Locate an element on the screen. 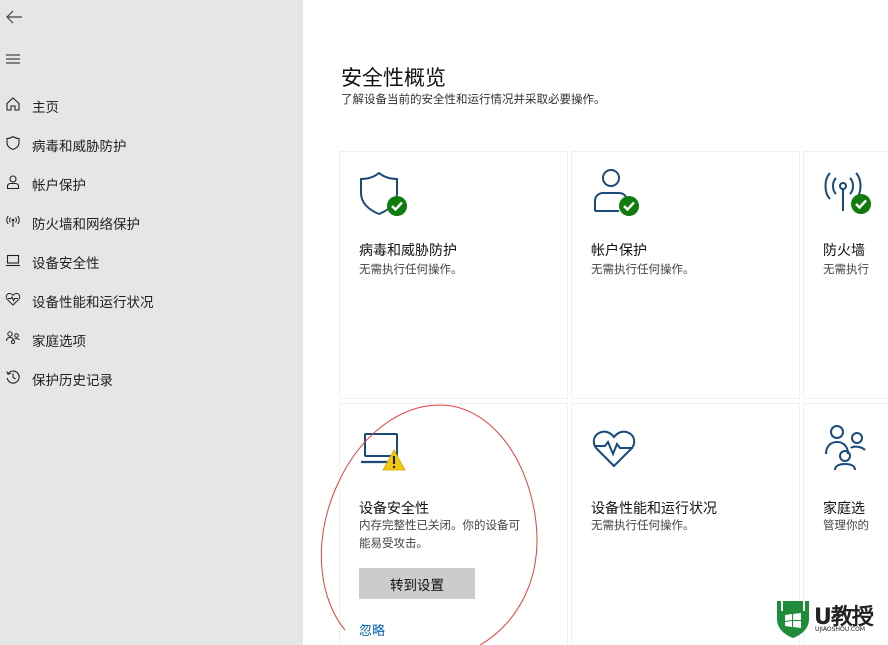 Image resolution: width=888 pixels, height=645 pixels. sidebar-item-family-options: 家庭选项 is located at coordinates (151, 338).